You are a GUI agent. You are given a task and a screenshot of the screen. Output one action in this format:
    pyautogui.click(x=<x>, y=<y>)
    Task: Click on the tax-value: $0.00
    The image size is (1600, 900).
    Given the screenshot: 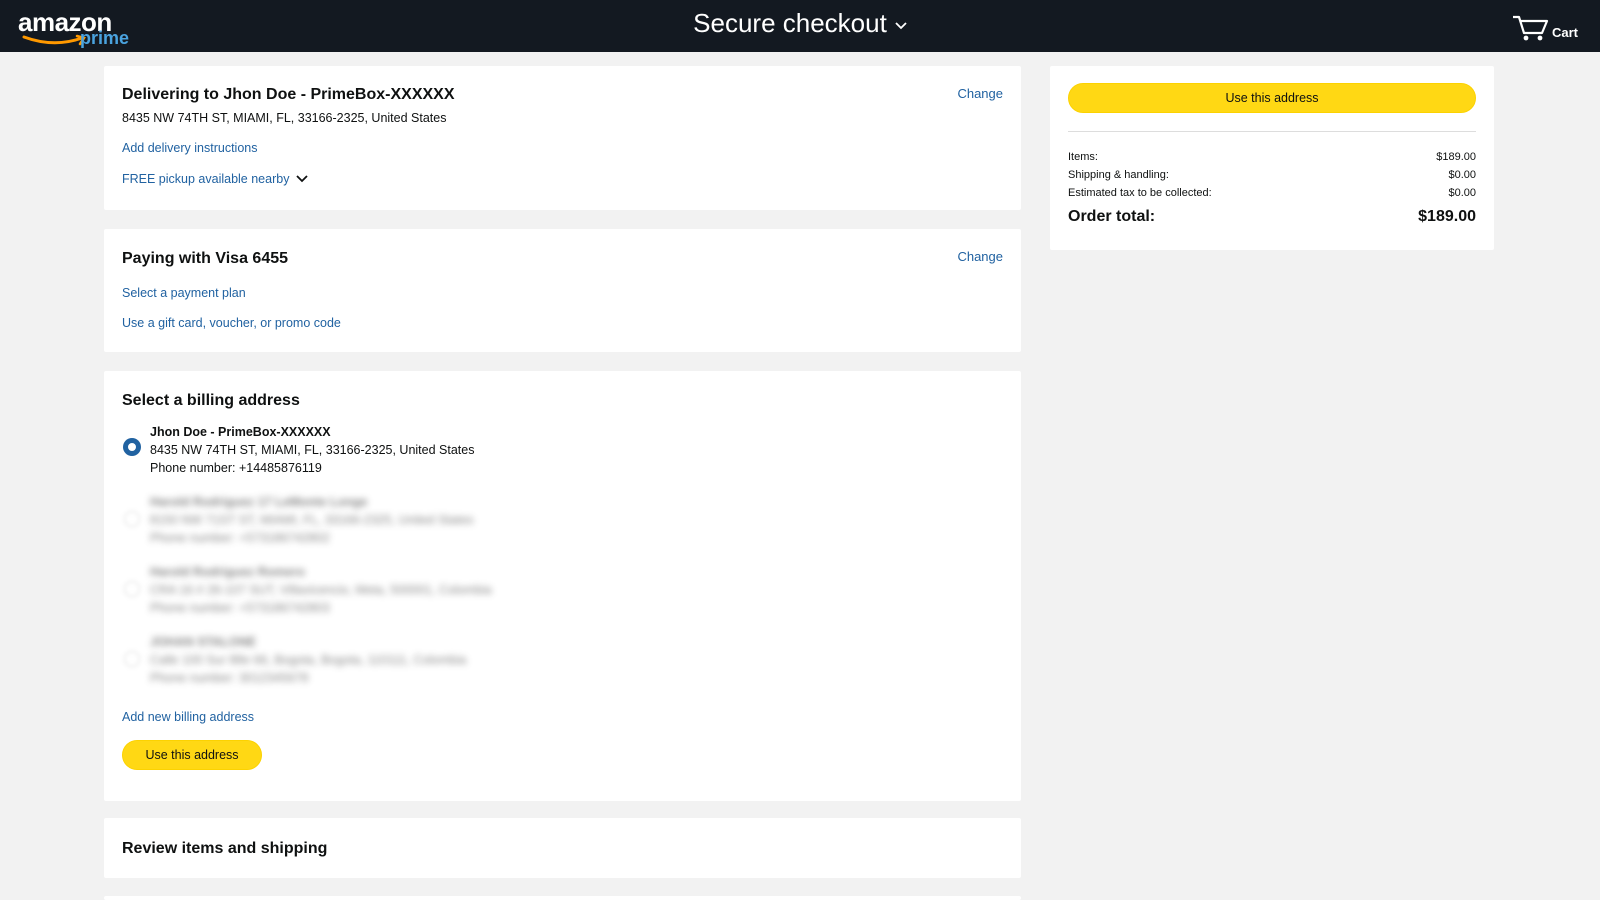 What is the action you would take?
    pyautogui.click(x=1462, y=193)
    